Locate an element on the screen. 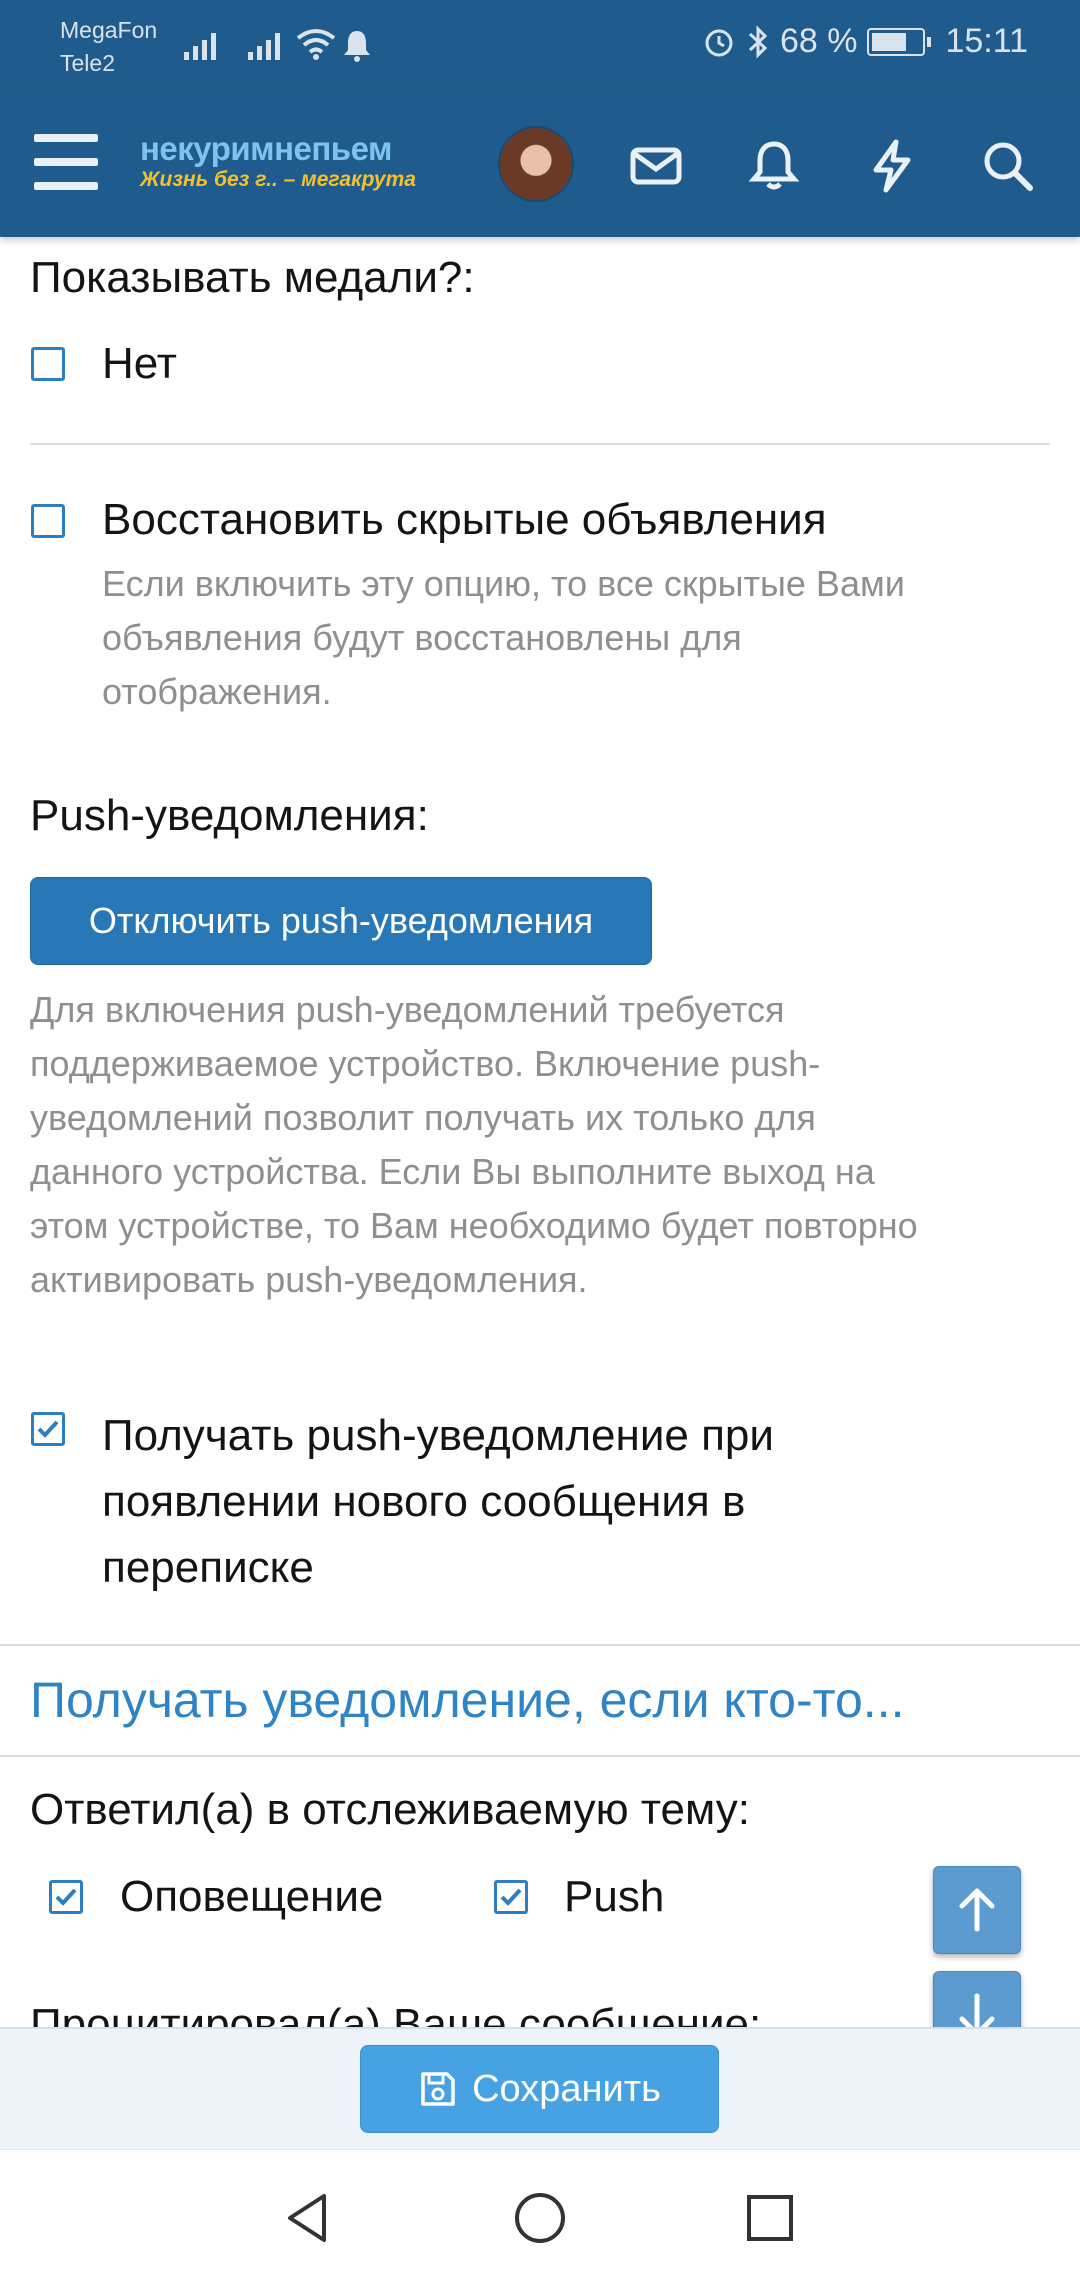 The image size is (1080, 2281). battery-icon is located at coordinates (899, 41).